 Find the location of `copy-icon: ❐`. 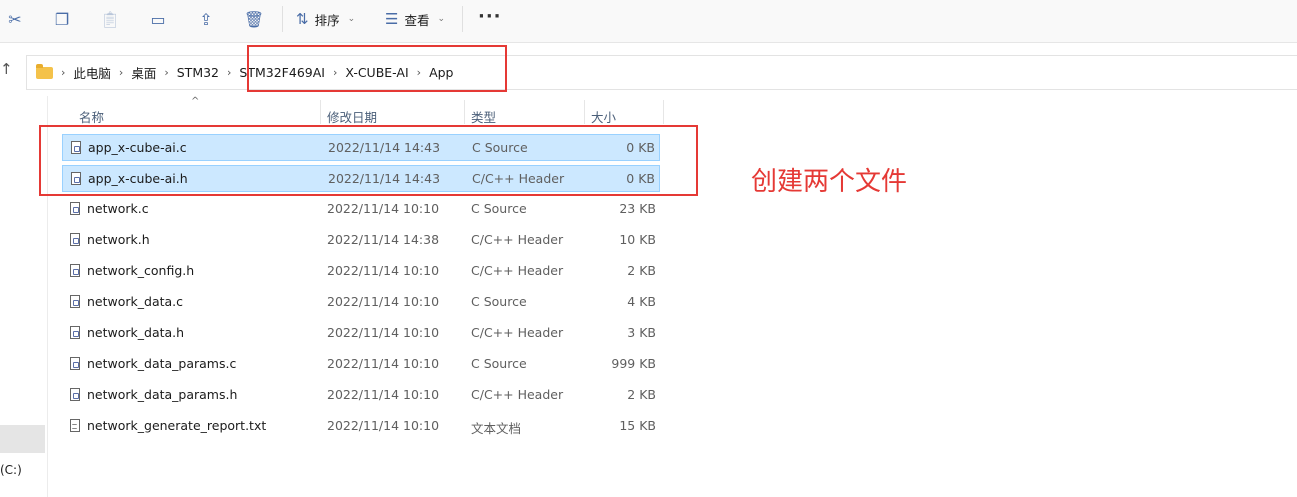

copy-icon: ❐ is located at coordinates (62, 19).